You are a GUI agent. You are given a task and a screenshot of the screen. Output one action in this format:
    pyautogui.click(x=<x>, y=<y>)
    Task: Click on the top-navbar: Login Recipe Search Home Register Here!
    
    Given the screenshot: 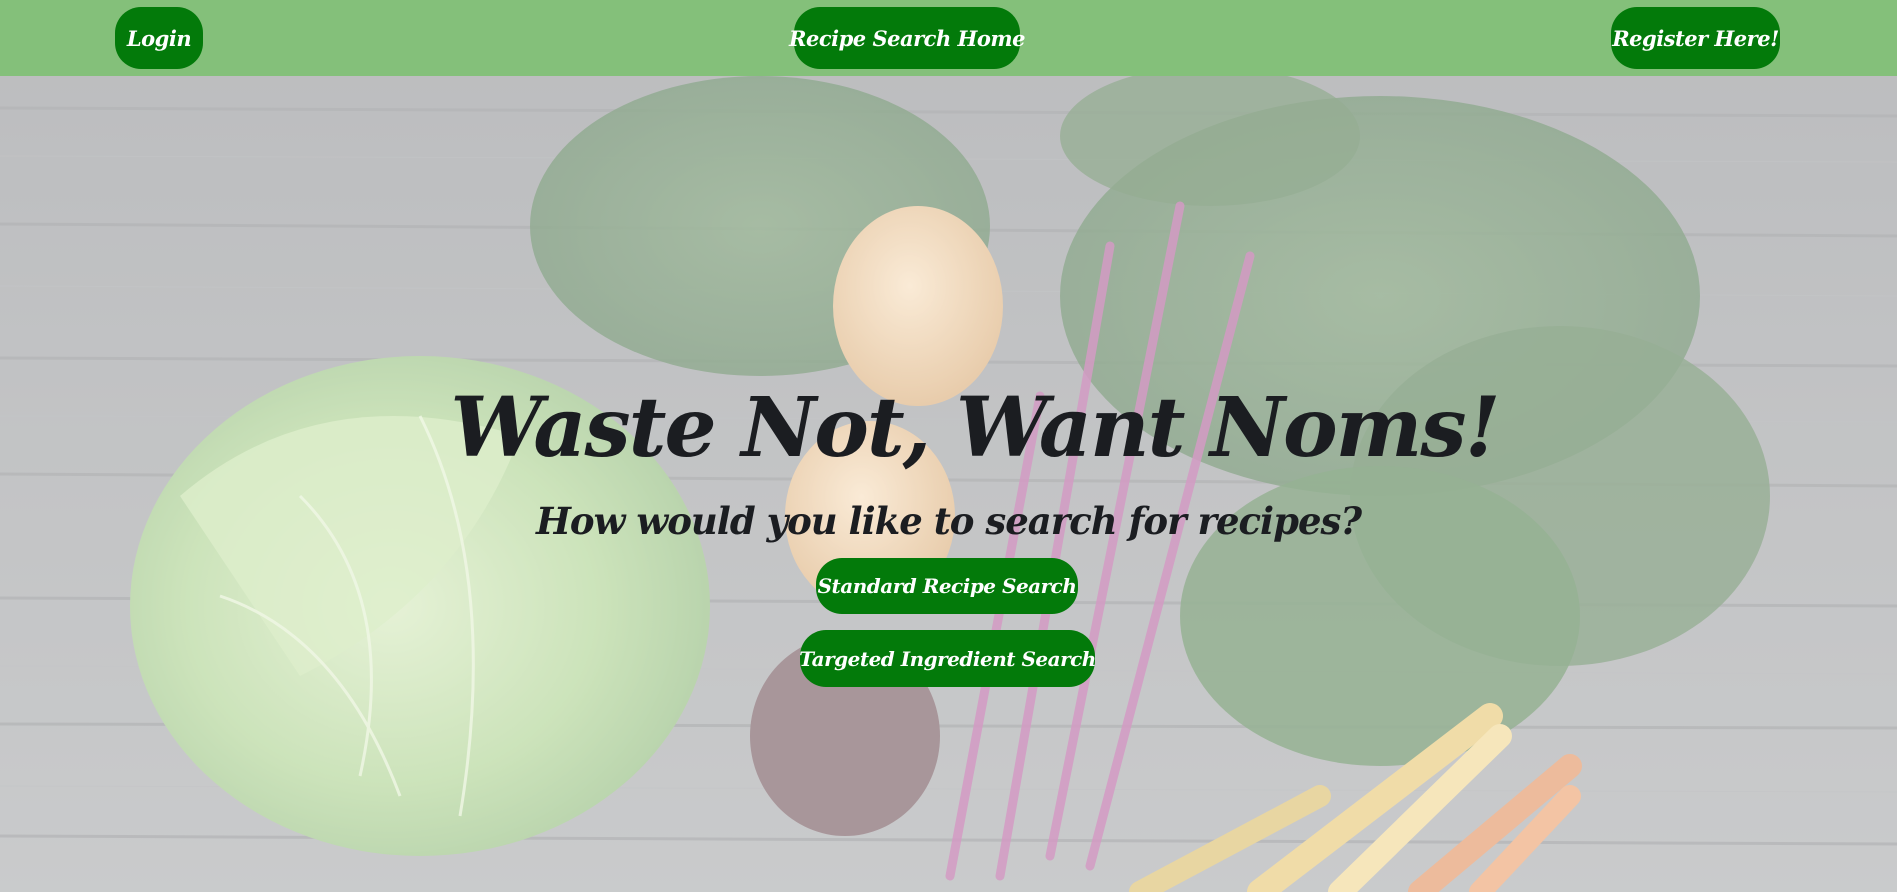 What is the action you would take?
    pyautogui.click(x=948, y=38)
    